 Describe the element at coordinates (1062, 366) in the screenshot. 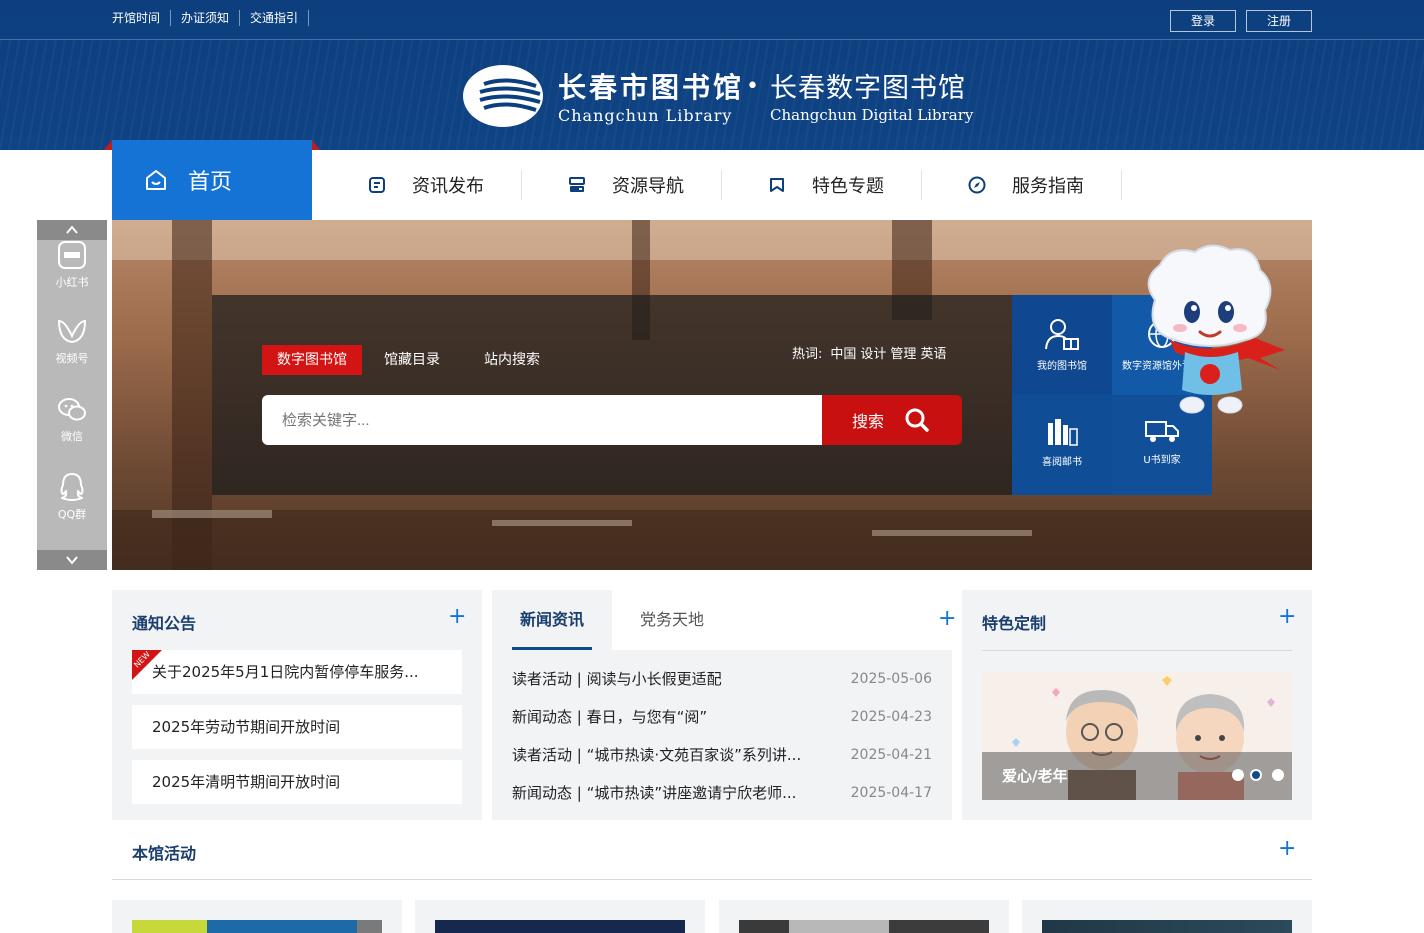

I see `quick-link-my-library-label: 我的图书馆` at that location.